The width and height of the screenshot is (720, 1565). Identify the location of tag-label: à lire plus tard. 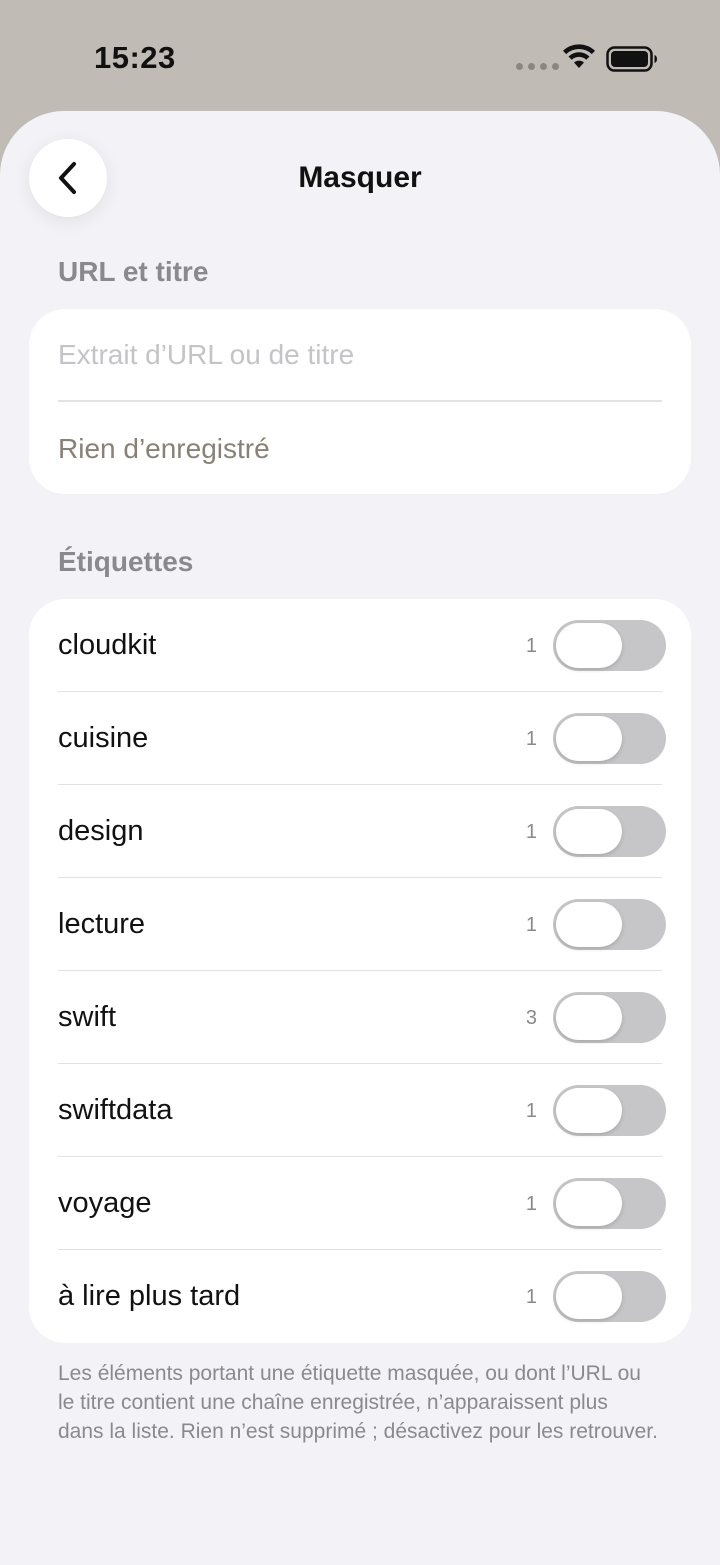
(149, 1296).